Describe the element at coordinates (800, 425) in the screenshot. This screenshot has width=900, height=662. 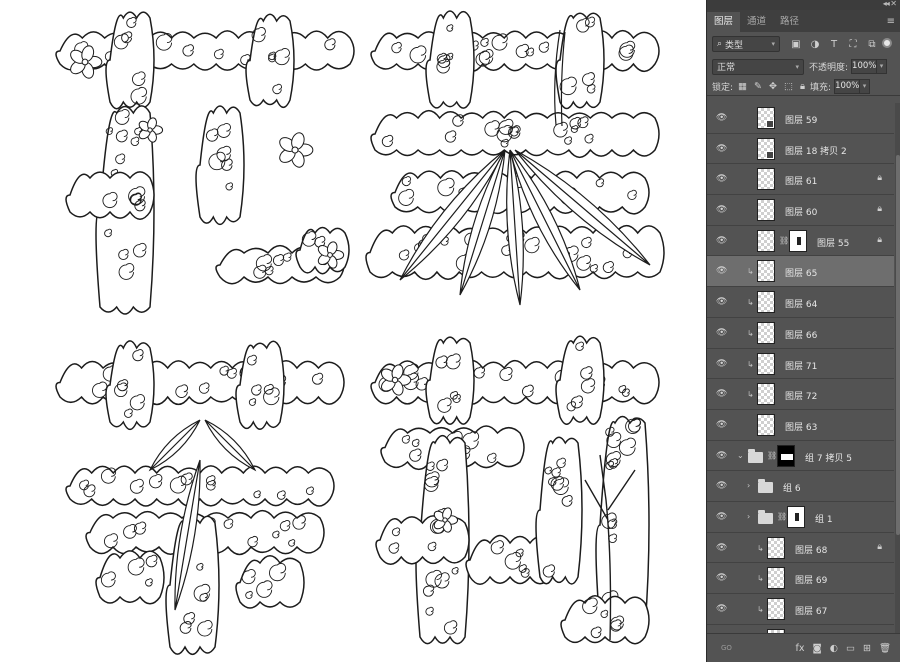
I see `layer-row: 👁︎ 图层 63` at that location.